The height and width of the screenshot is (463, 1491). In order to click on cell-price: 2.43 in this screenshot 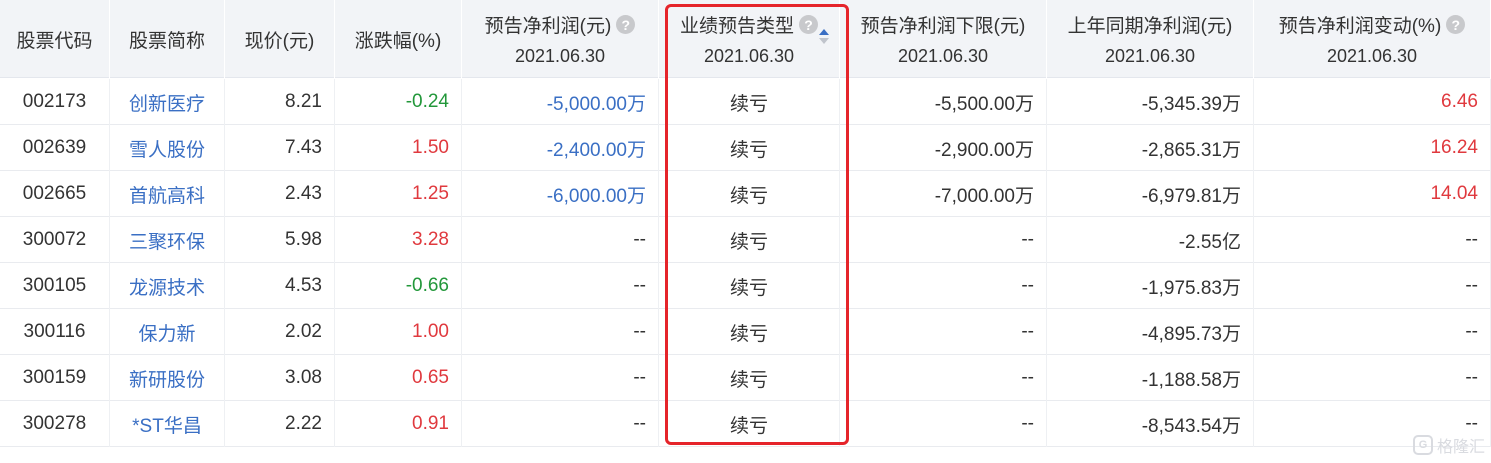, I will do `click(280, 194)`.